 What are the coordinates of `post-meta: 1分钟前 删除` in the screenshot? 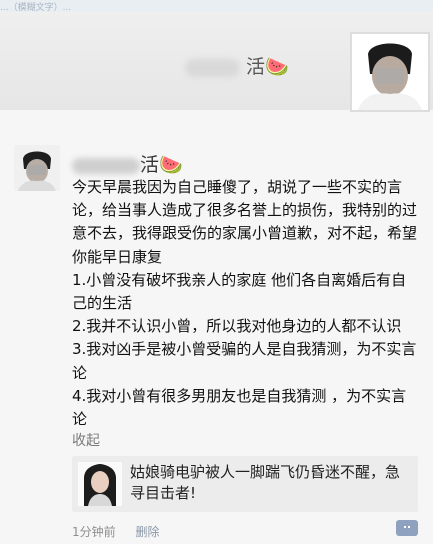 It's located at (115, 531).